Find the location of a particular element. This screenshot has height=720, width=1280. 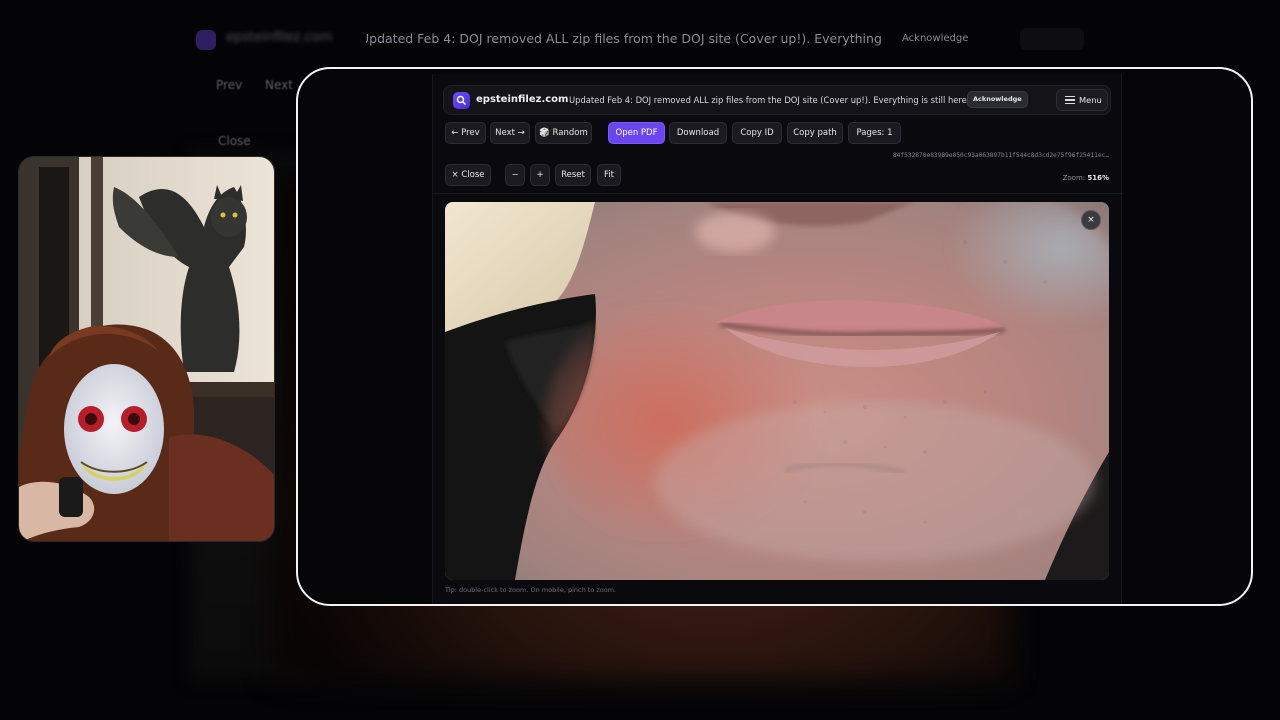

prev-button: ← Prev is located at coordinates (465, 133).